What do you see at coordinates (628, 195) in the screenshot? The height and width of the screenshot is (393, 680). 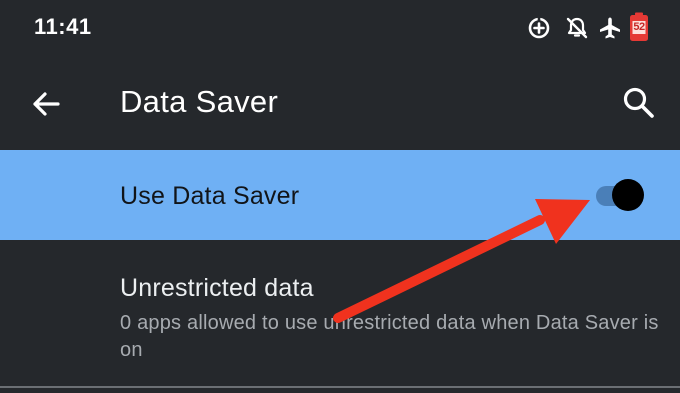 I see `toggle-thumb` at bounding box center [628, 195].